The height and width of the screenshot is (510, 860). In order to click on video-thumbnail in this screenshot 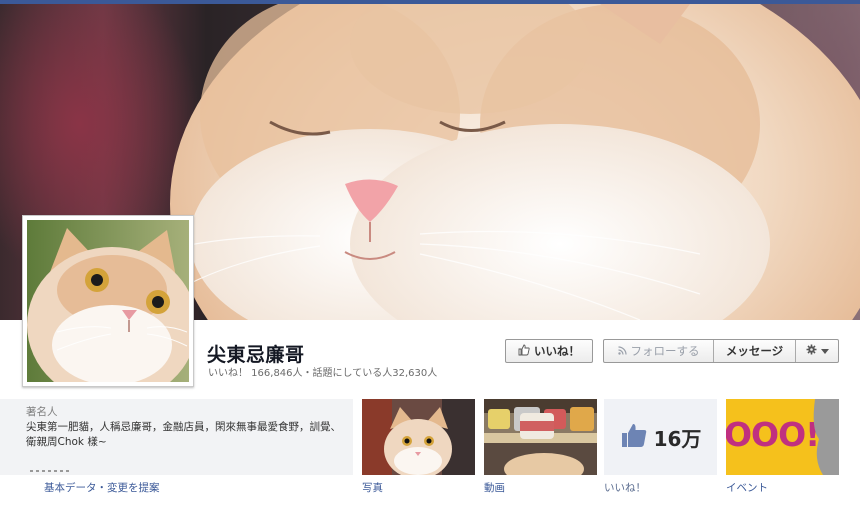, I will do `click(540, 437)`.